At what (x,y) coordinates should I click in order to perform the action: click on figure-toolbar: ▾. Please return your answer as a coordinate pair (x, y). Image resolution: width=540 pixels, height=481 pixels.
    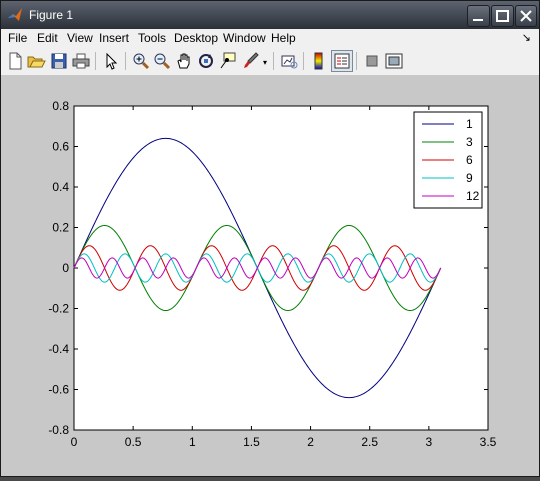
    Looking at the image, I should click on (270, 61).